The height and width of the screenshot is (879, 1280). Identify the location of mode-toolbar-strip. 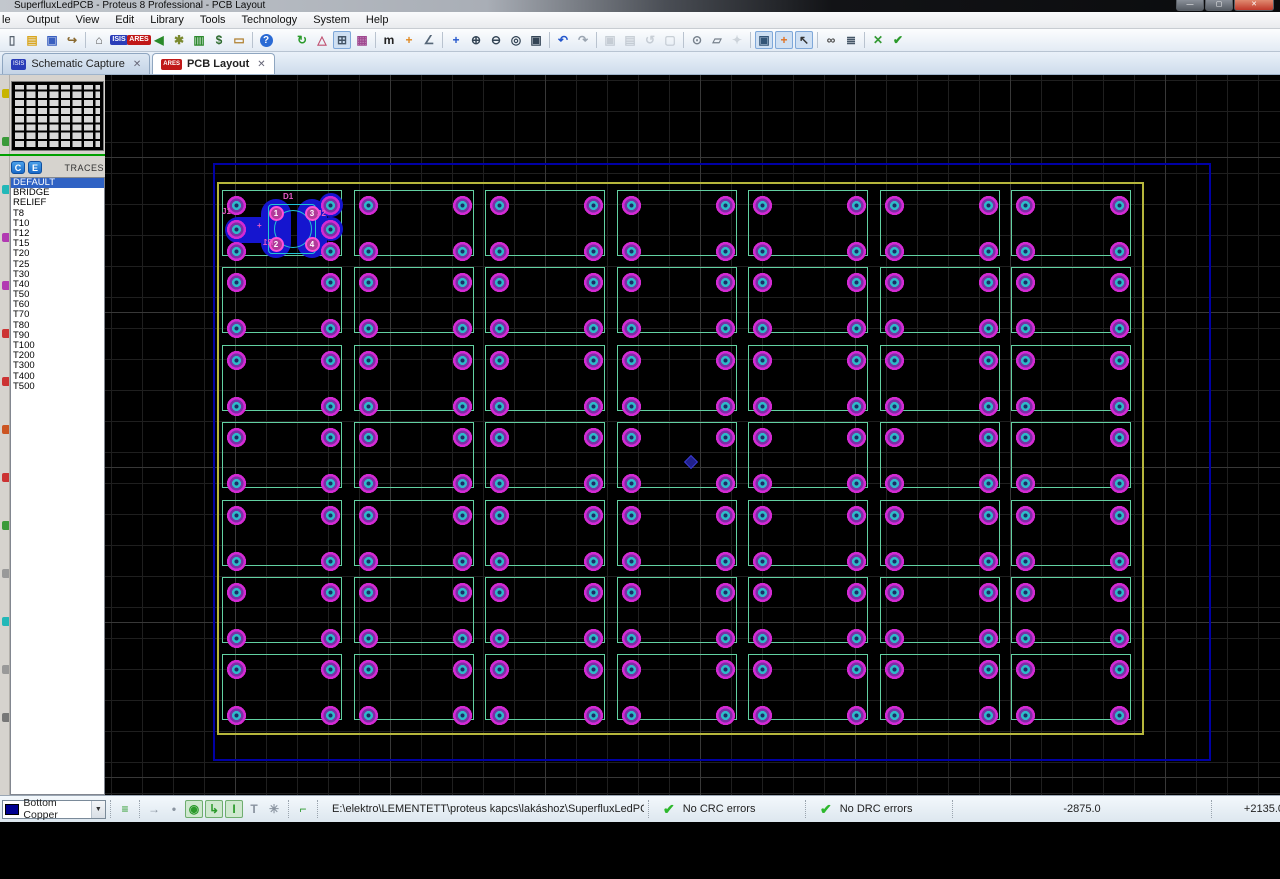
(5, 435).